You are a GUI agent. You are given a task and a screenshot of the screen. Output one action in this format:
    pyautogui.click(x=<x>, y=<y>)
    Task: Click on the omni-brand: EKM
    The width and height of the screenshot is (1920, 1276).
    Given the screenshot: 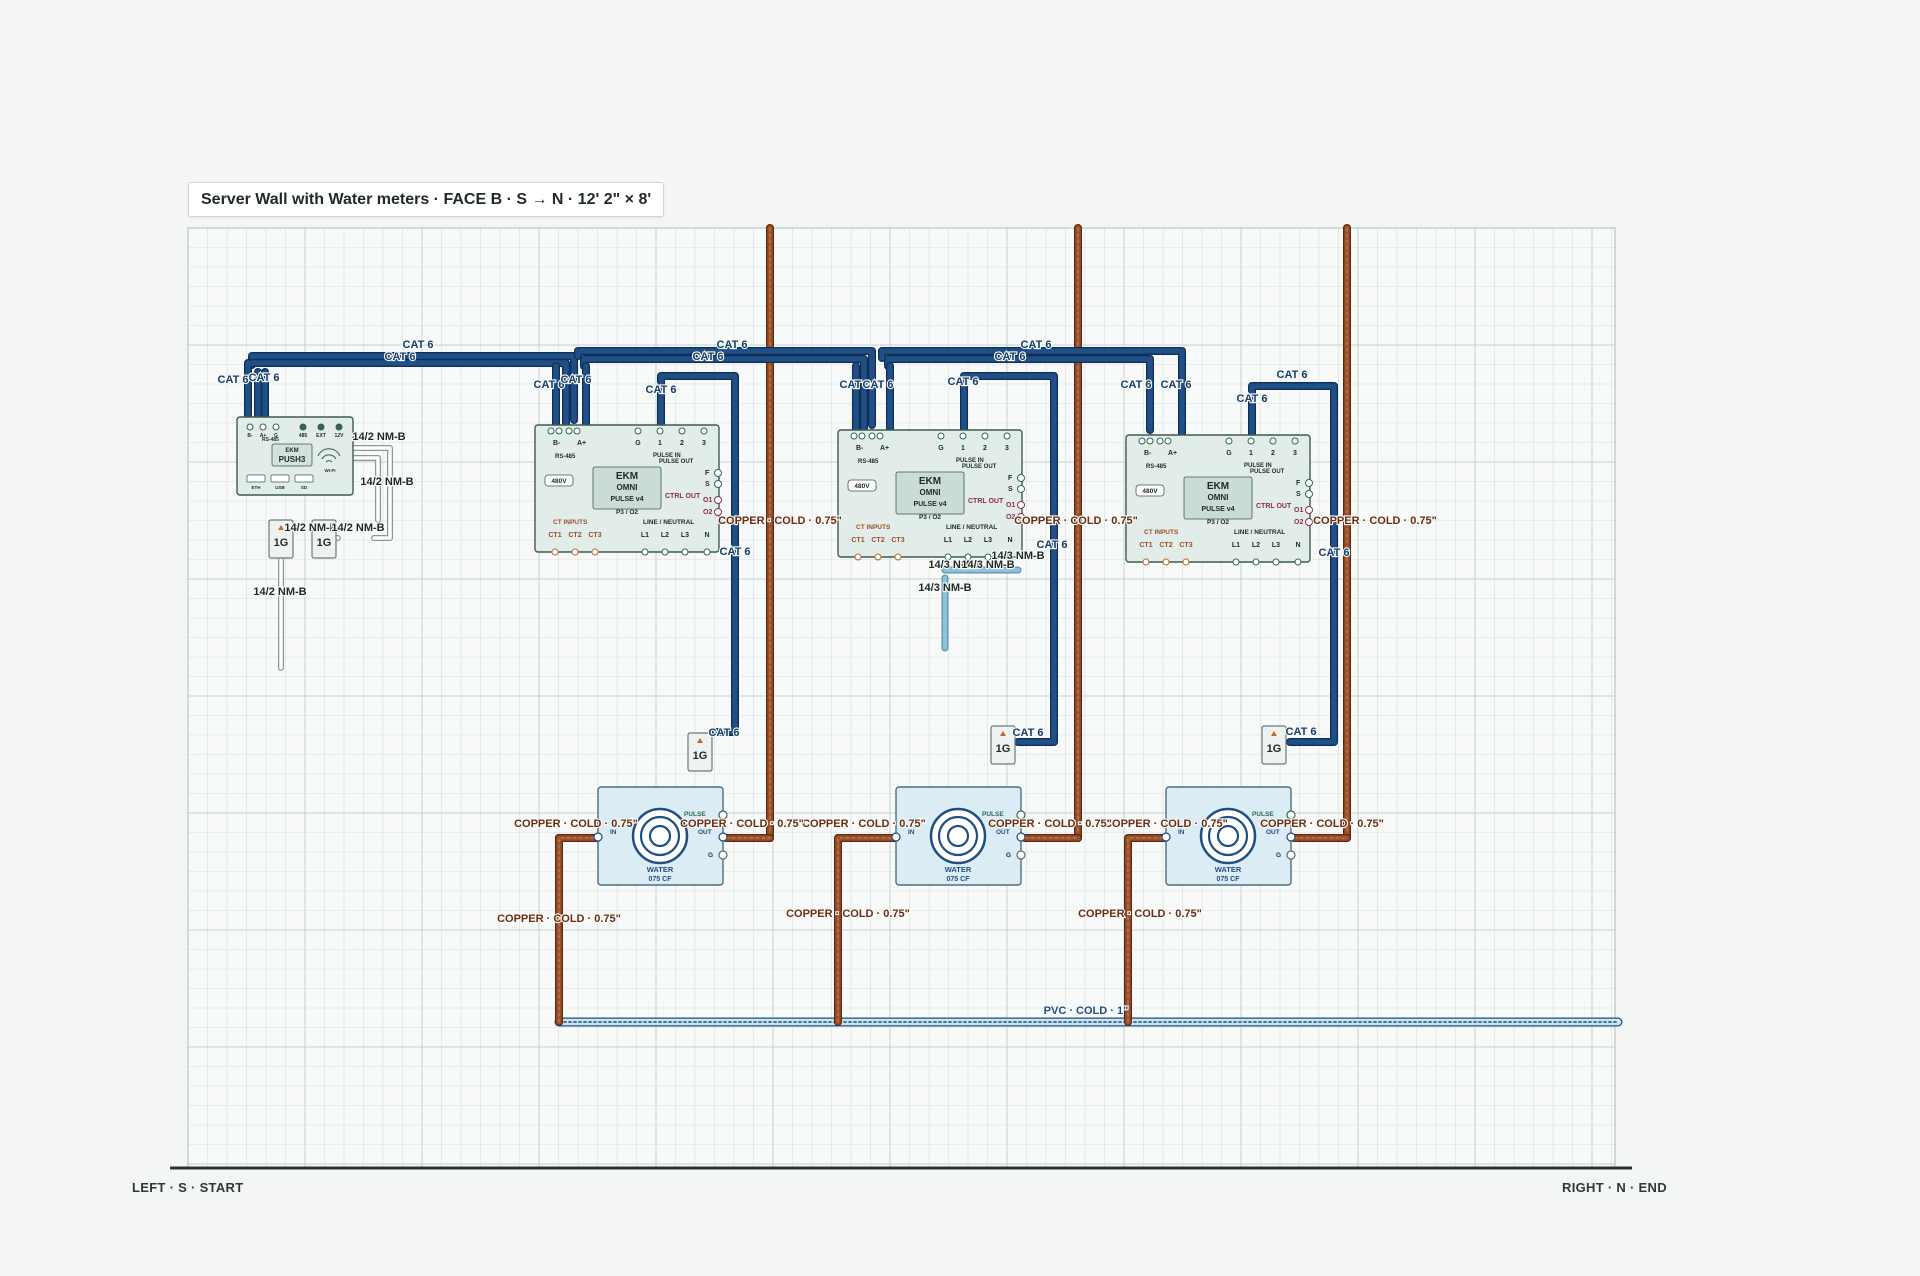 What is the action you would take?
    pyautogui.click(x=930, y=481)
    